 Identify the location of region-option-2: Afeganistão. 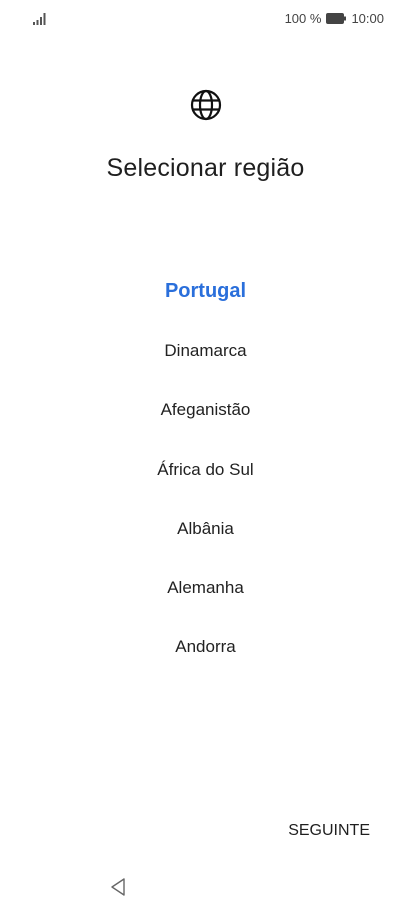
(205, 410).